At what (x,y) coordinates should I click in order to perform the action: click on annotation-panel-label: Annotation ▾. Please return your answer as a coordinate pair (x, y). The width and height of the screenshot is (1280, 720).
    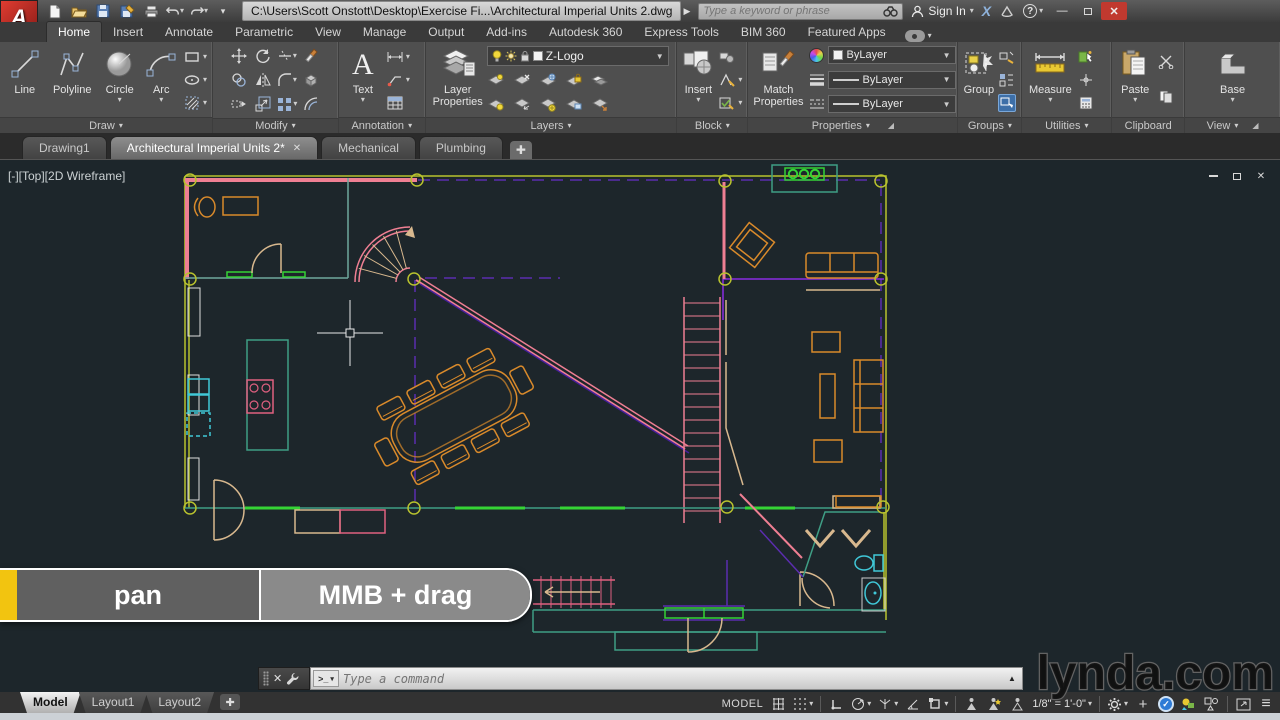
    Looking at the image, I should click on (381, 125).